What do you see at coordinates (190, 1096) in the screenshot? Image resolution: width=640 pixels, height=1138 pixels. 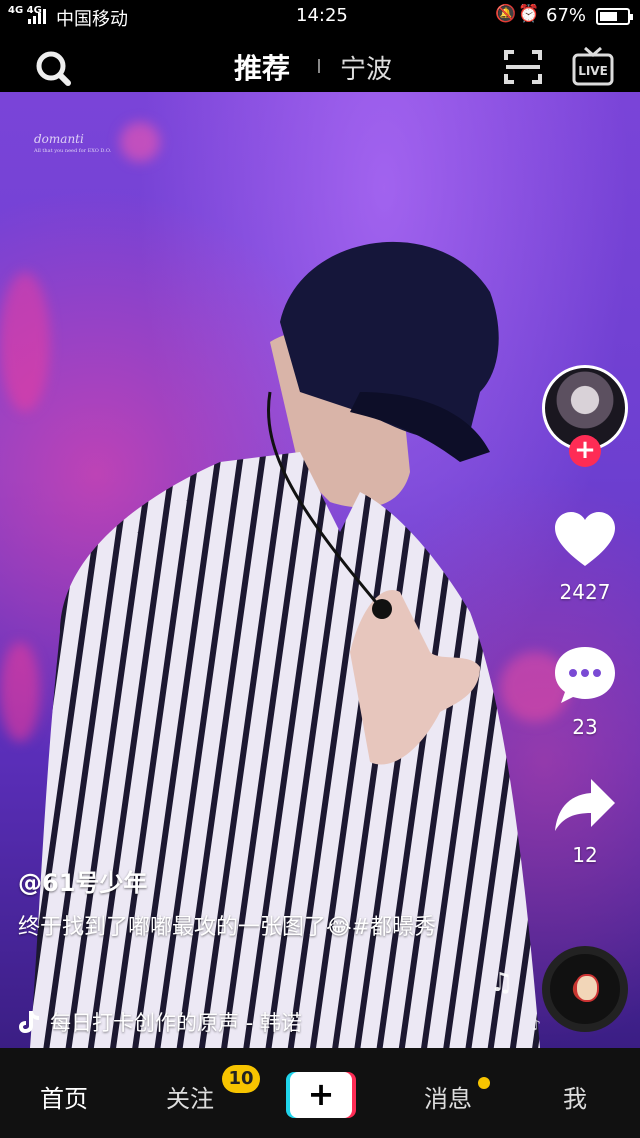 I see `nav-following: 关注` at bounding box center [190, 1096].